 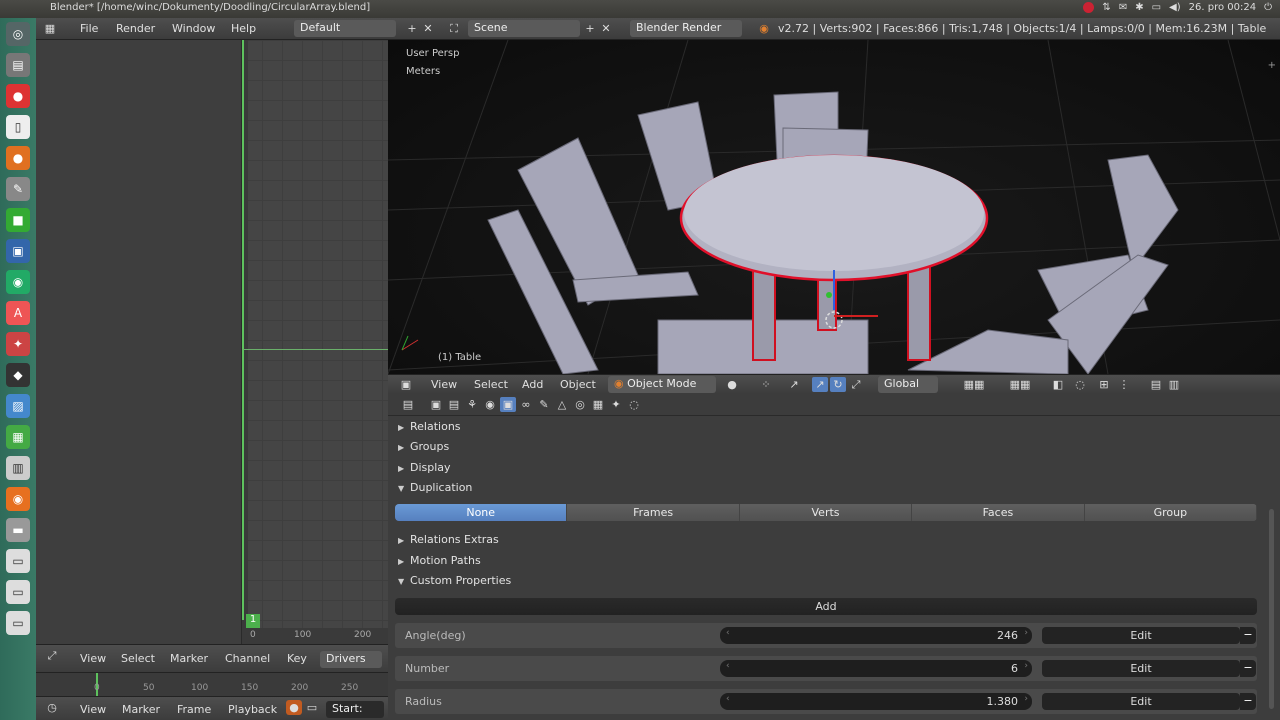 I want to click on dup-option-verts: Verts, so click(x=826, y=512).